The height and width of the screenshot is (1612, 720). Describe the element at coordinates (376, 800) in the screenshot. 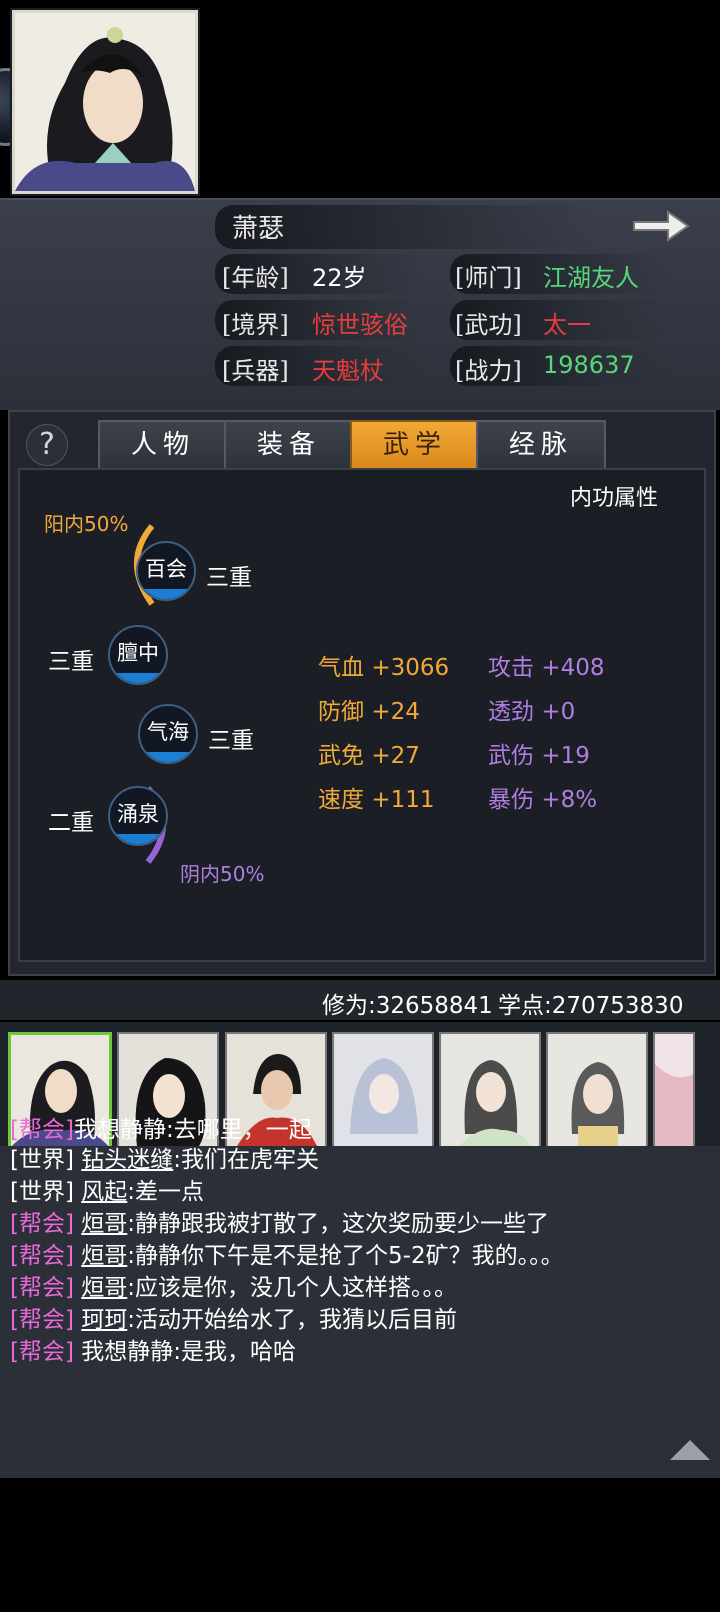

I see `stat-speed: 速度 +111` at that location.